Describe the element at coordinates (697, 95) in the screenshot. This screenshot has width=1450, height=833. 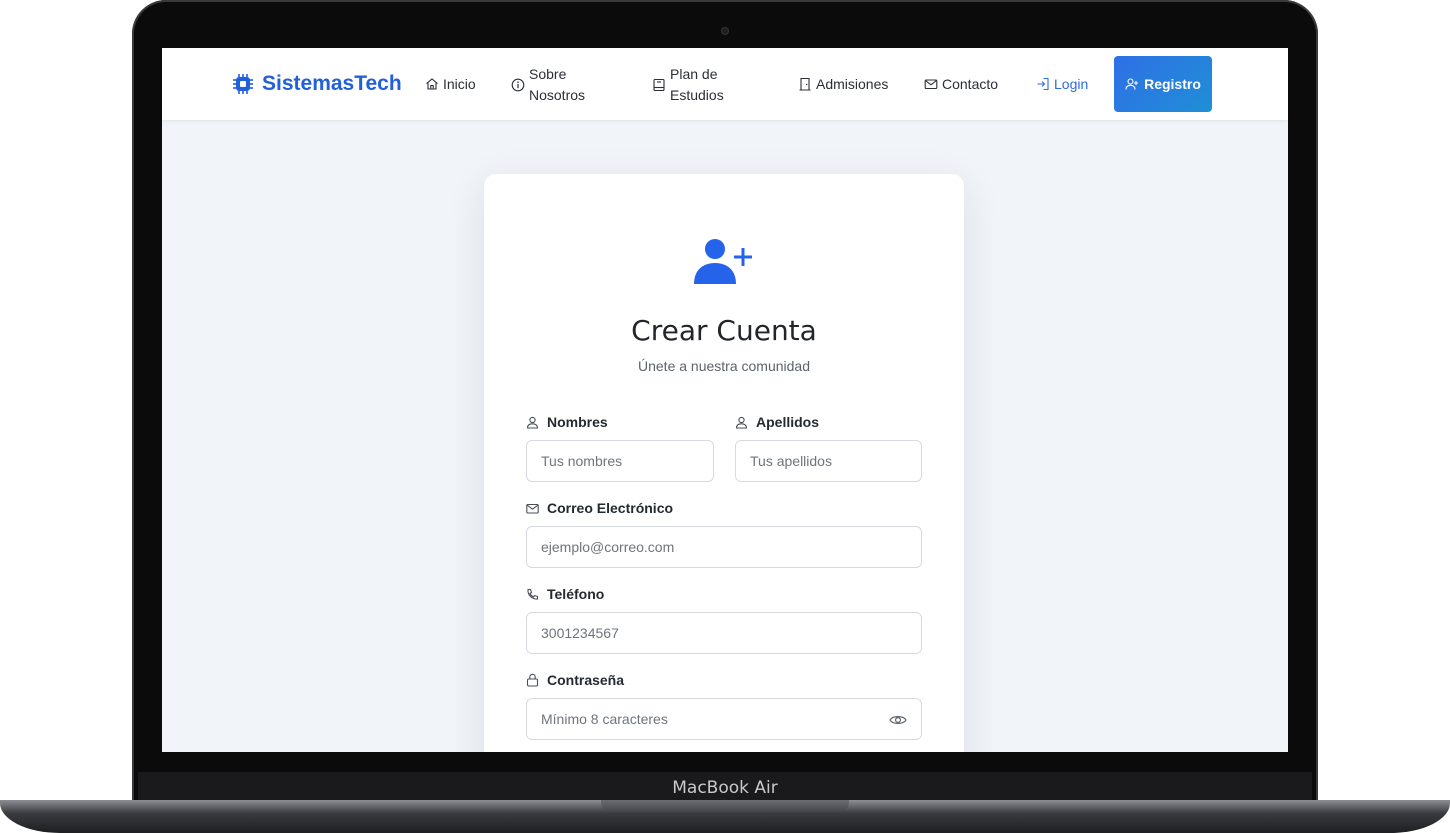
I see `nav-plan-line2: Estudios` at that location.